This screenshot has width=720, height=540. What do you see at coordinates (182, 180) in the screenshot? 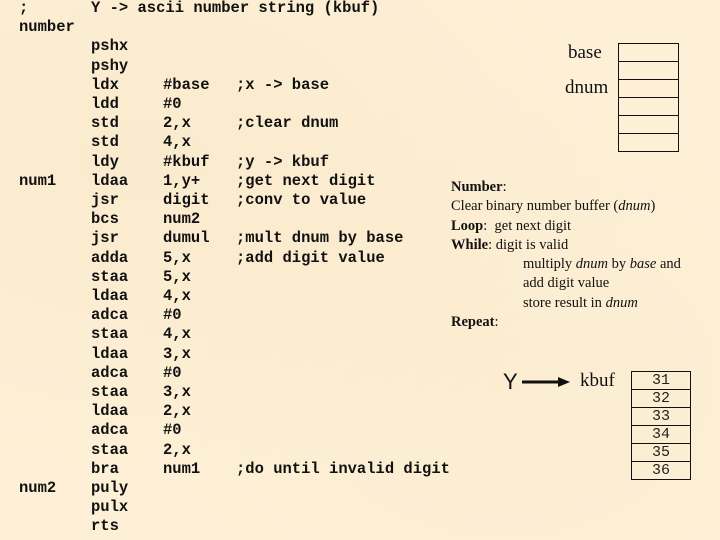
I see `code-operand: 1,y+` at bounding box center [182, 180].